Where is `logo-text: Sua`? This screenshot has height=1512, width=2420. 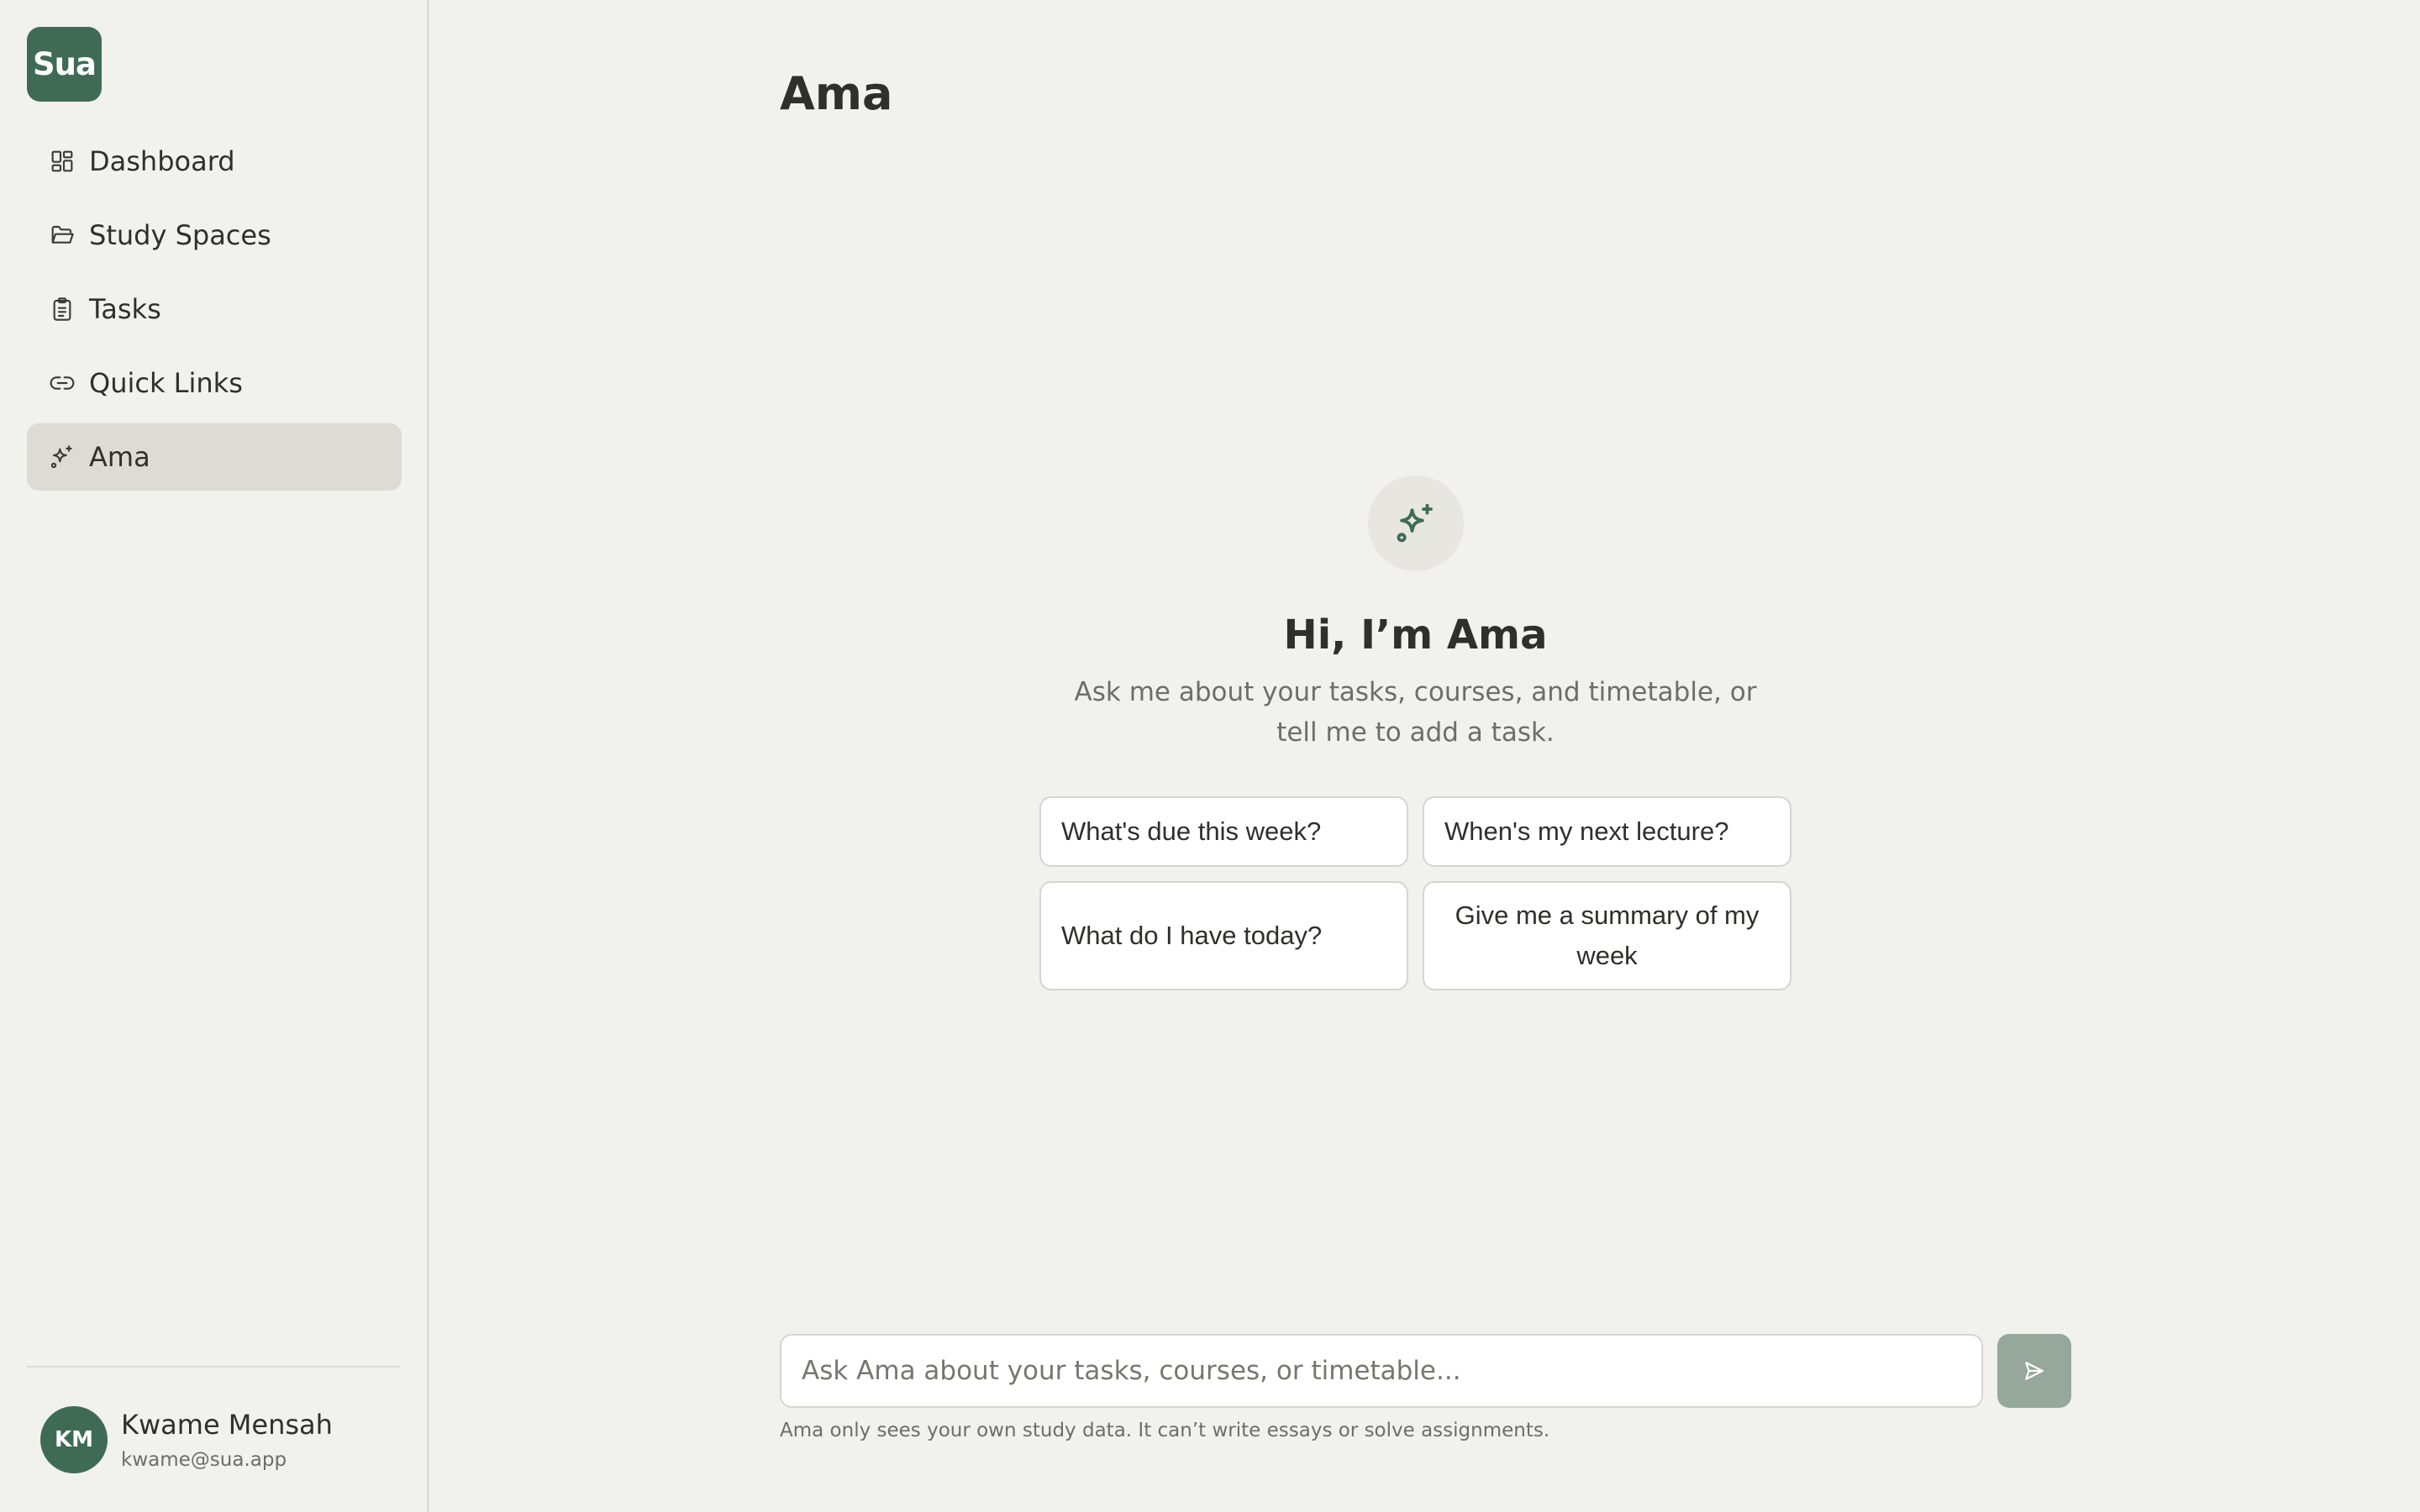
logo-text: Sua is located at coordinates (65, 64).